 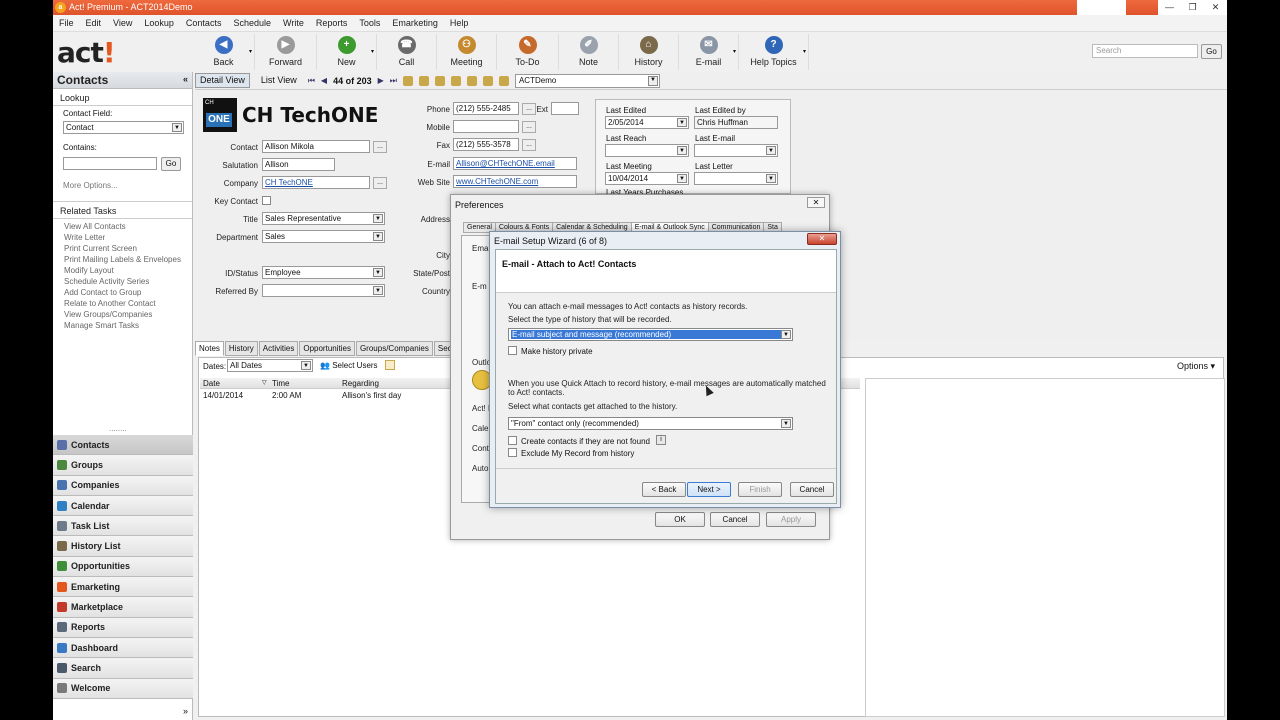 What do you see at coordinates (122, 281) in the screenshot?
I see `related-task-link: Schedule Activity Series` at bounding box center [122, 281].